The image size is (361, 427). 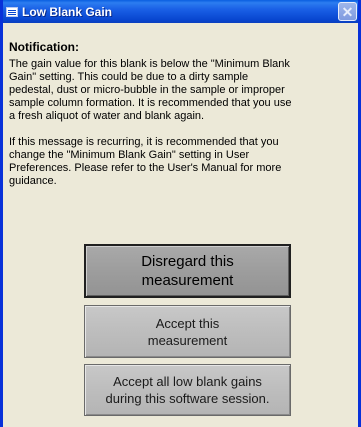 I want to click on app-window-icon, so click(x=12, y=11).